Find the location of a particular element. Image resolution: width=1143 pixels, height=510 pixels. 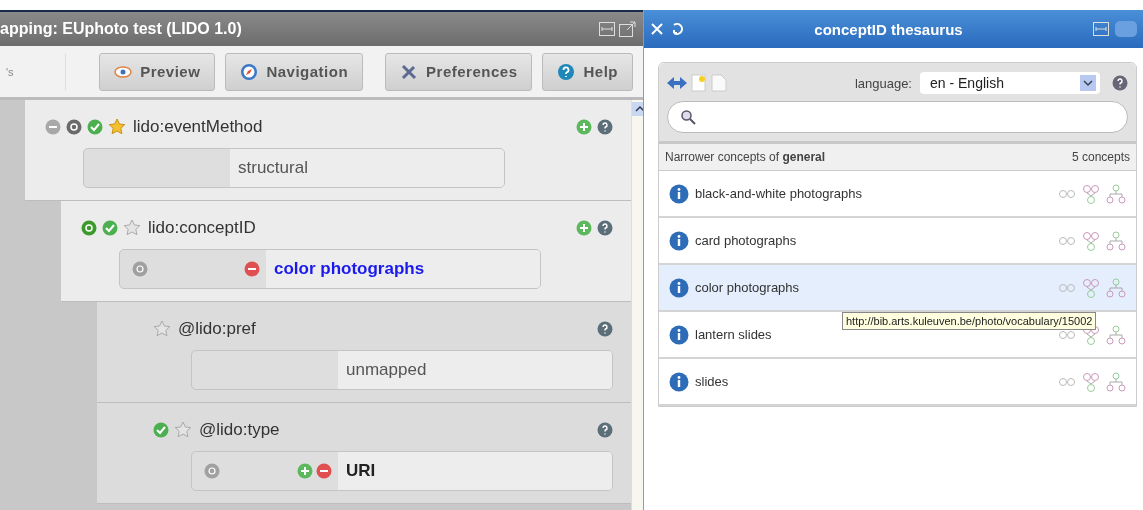

window-title: apping: EUphoto test (LIDO 1.0) is located at coordinates (121, 29).